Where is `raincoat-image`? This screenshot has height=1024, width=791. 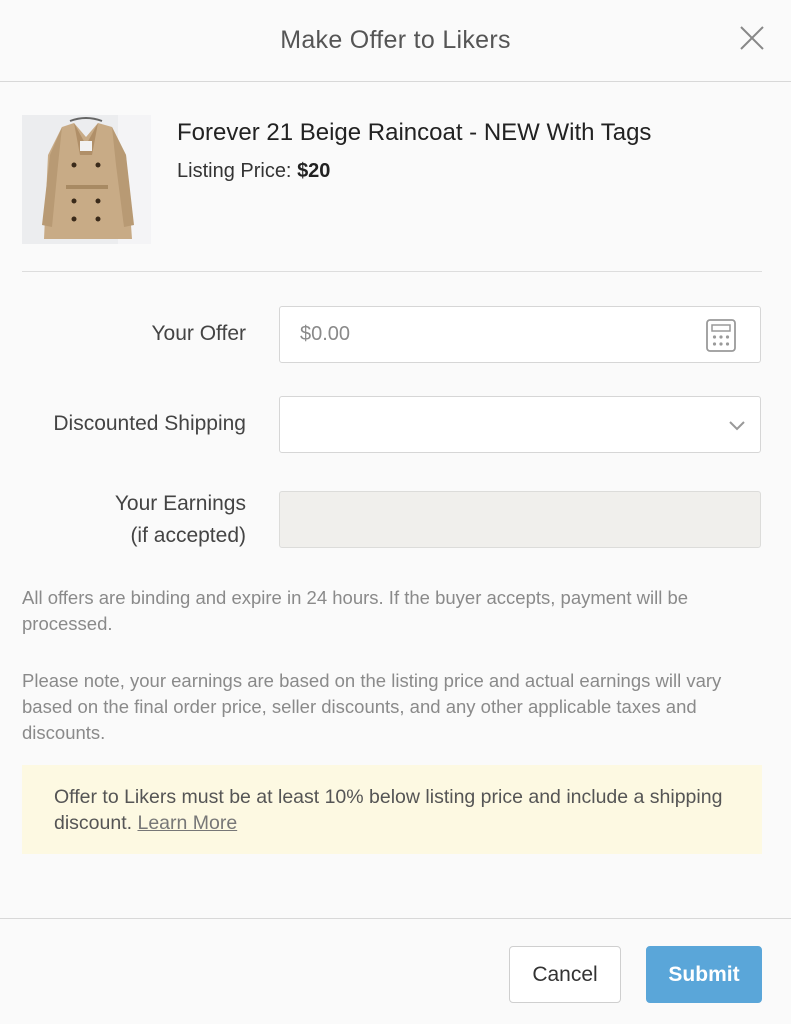
raincoat-image is located at coordinates (86, 179).